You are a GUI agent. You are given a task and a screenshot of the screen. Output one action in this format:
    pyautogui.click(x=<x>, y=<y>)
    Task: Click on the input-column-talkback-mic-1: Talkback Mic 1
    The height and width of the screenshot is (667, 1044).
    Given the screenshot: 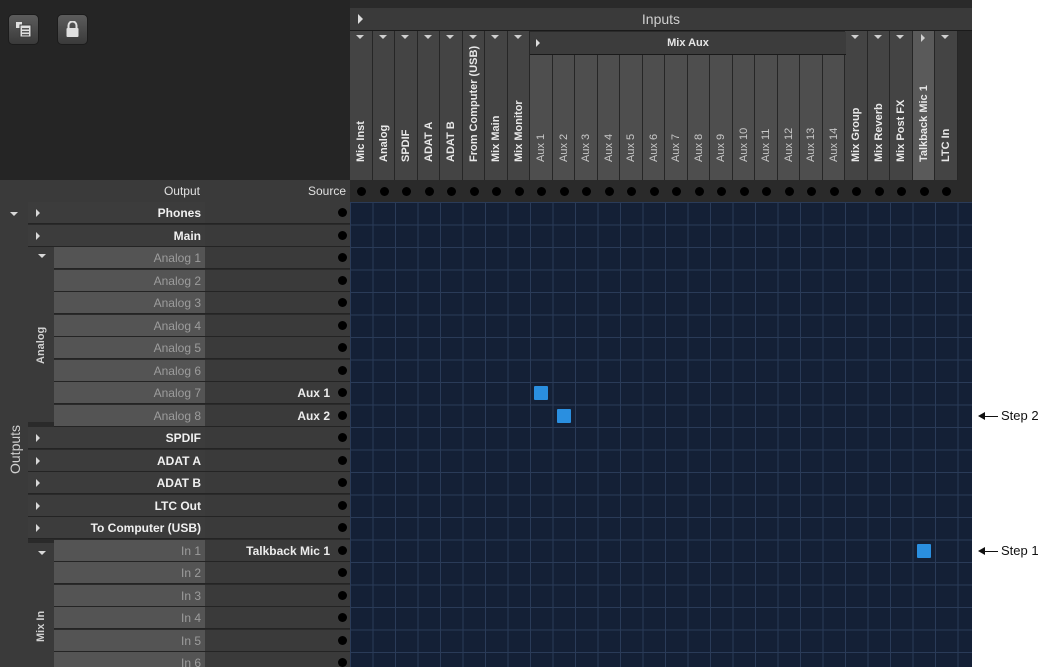 What is the action you would take?
    pyautogui.click(x=923, y=105)
    